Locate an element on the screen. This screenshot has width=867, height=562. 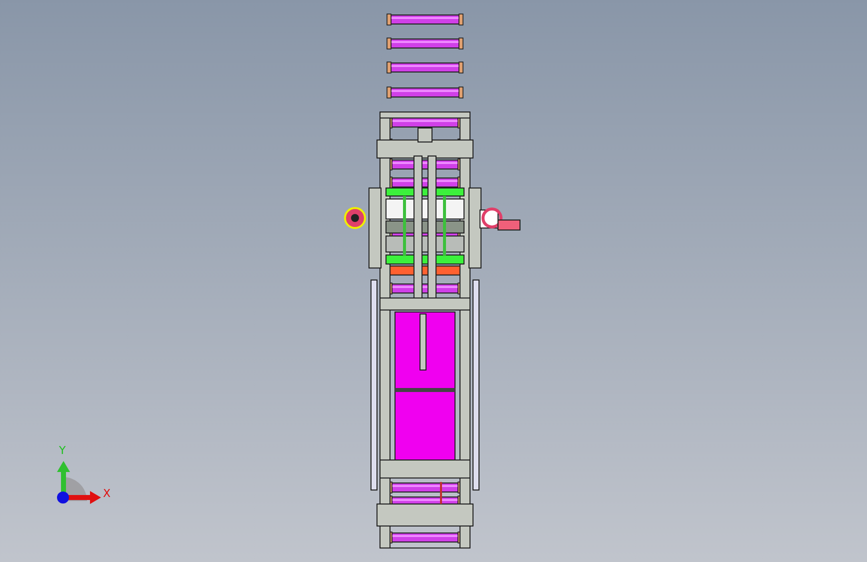
x-axis-label: X is located at coordinates (107, 493).